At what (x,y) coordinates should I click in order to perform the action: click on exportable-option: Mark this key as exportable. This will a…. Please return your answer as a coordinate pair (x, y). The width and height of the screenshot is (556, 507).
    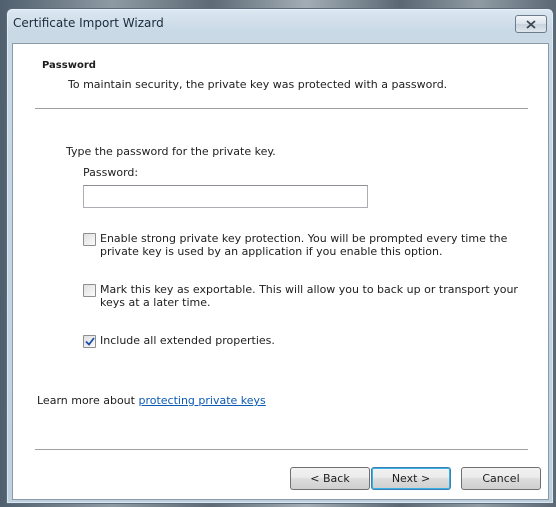
    Looking at the image, I should click on (311, 296).